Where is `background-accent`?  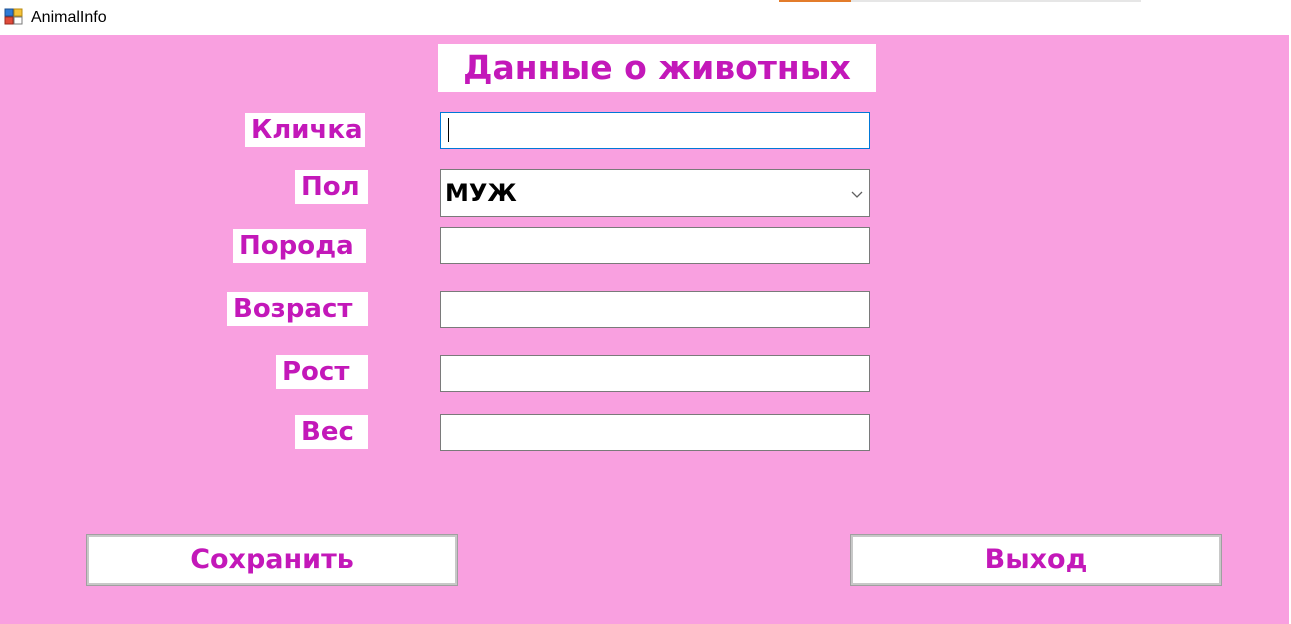
background-accent is located at coordinates (815, 1).